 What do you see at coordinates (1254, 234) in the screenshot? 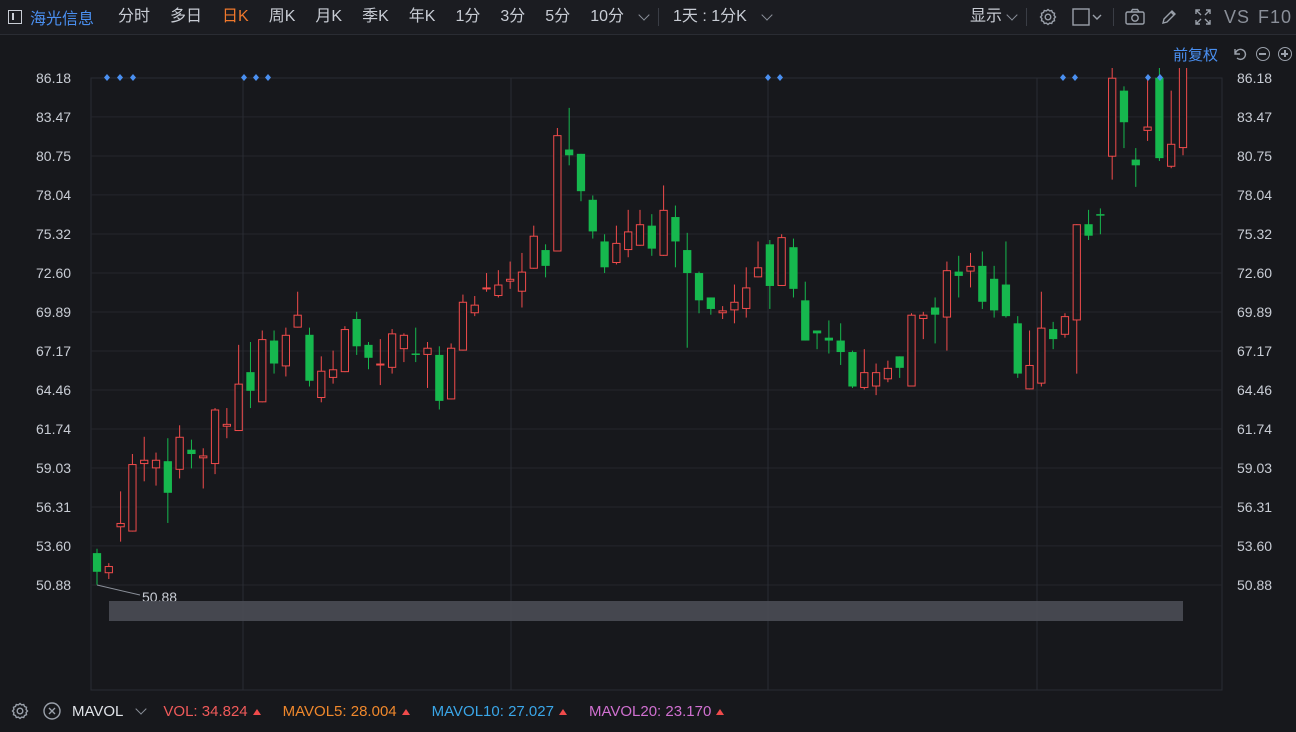
I see `y-tick-label-right: 75.32` at bounding box center [1254, 234].